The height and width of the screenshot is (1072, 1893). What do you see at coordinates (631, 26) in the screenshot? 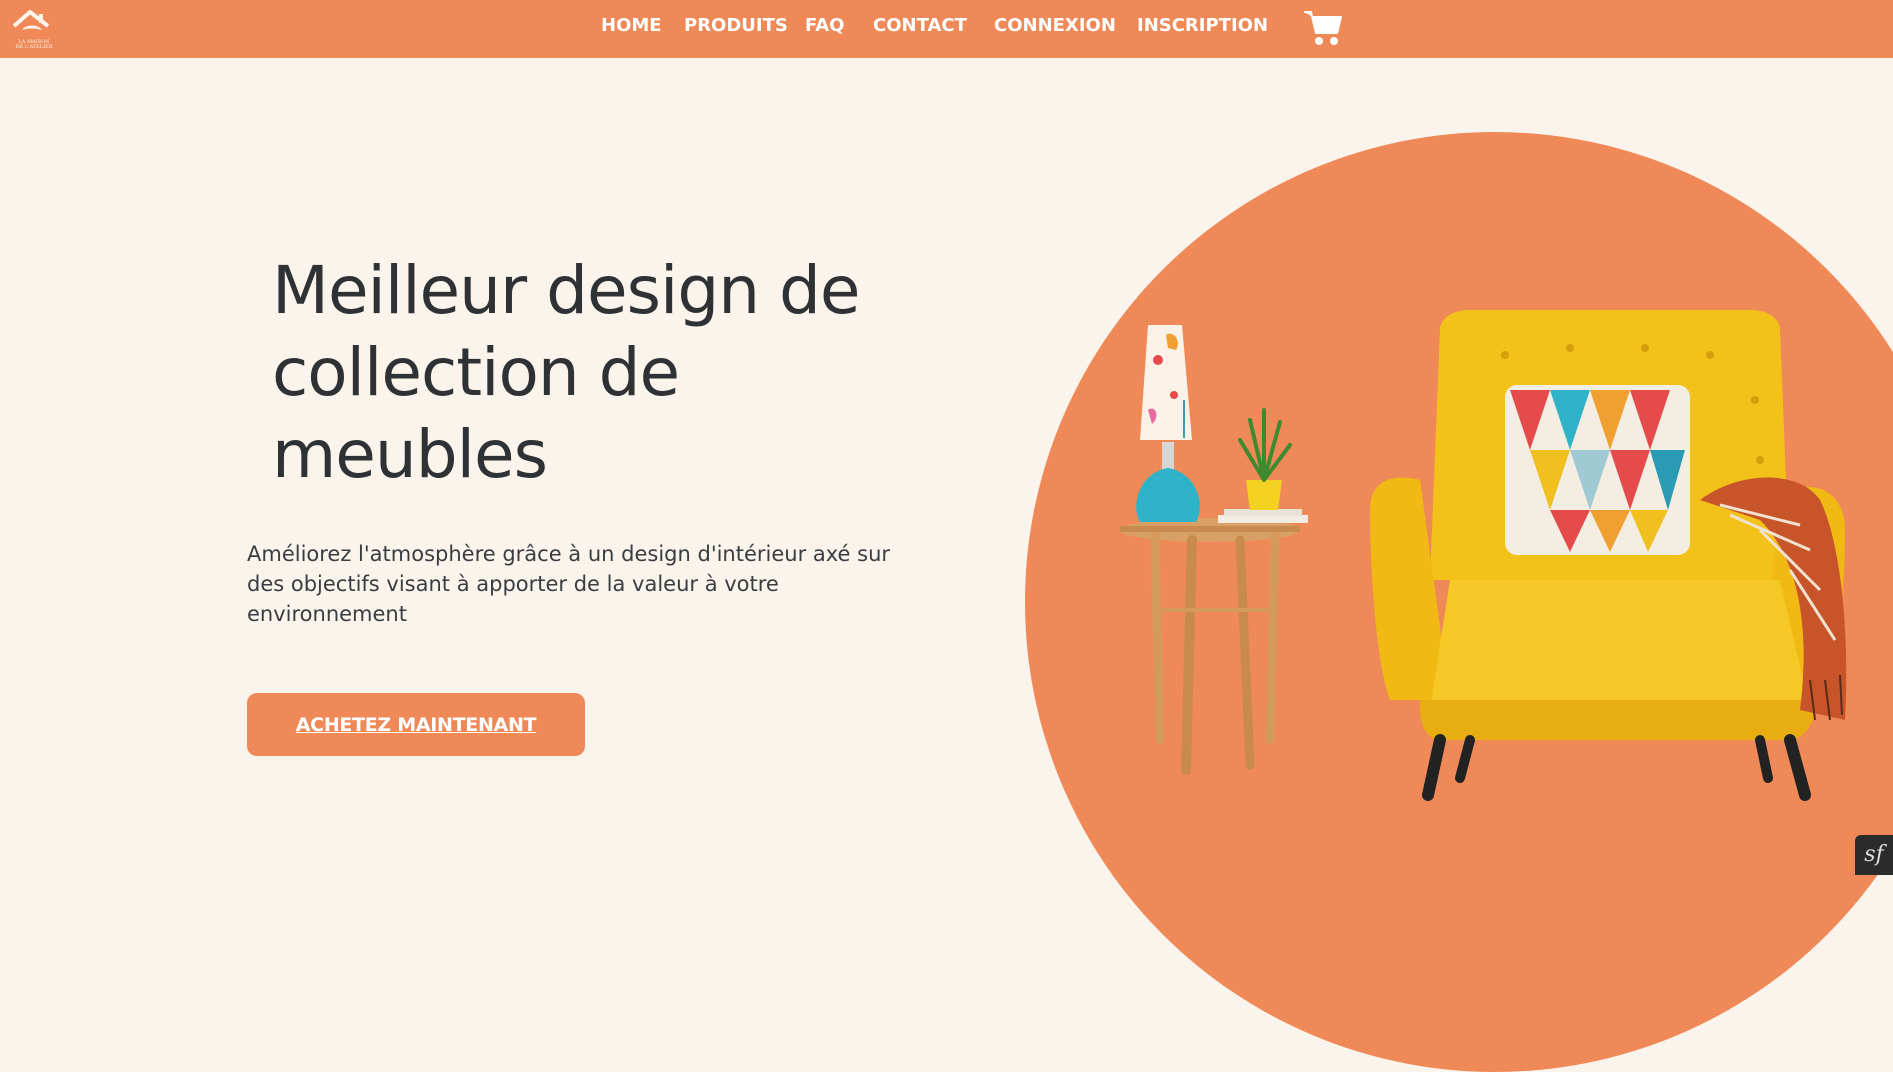
I see `nav-item-home: HOME` at bounding box center [631, 26].